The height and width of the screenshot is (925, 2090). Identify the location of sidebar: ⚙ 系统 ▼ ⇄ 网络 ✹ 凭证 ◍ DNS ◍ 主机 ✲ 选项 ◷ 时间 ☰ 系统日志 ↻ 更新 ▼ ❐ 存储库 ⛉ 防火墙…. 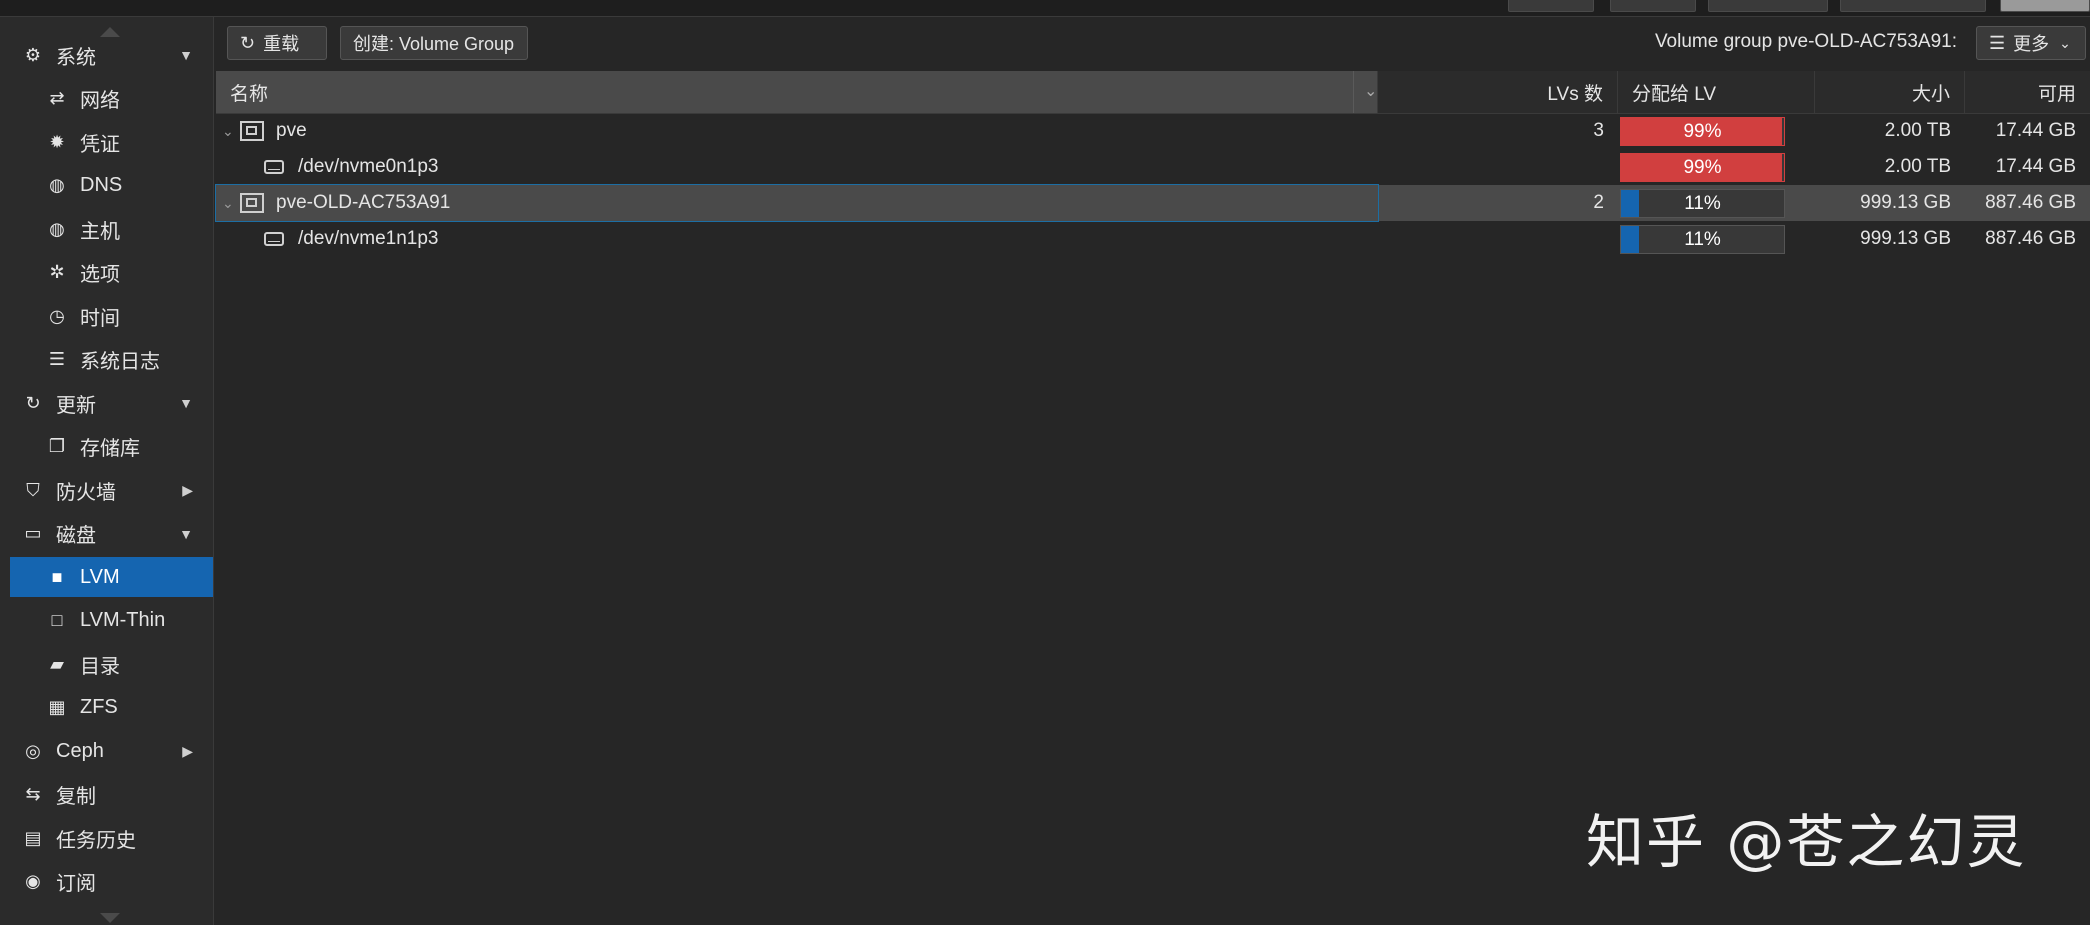
(107, 471).